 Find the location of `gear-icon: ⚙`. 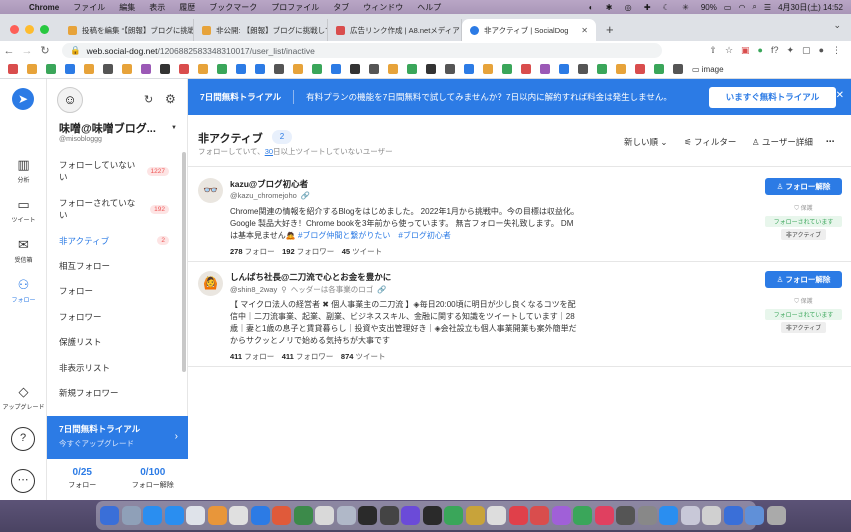

gear-icon: ⚙ is located at coordinates (170, 99).